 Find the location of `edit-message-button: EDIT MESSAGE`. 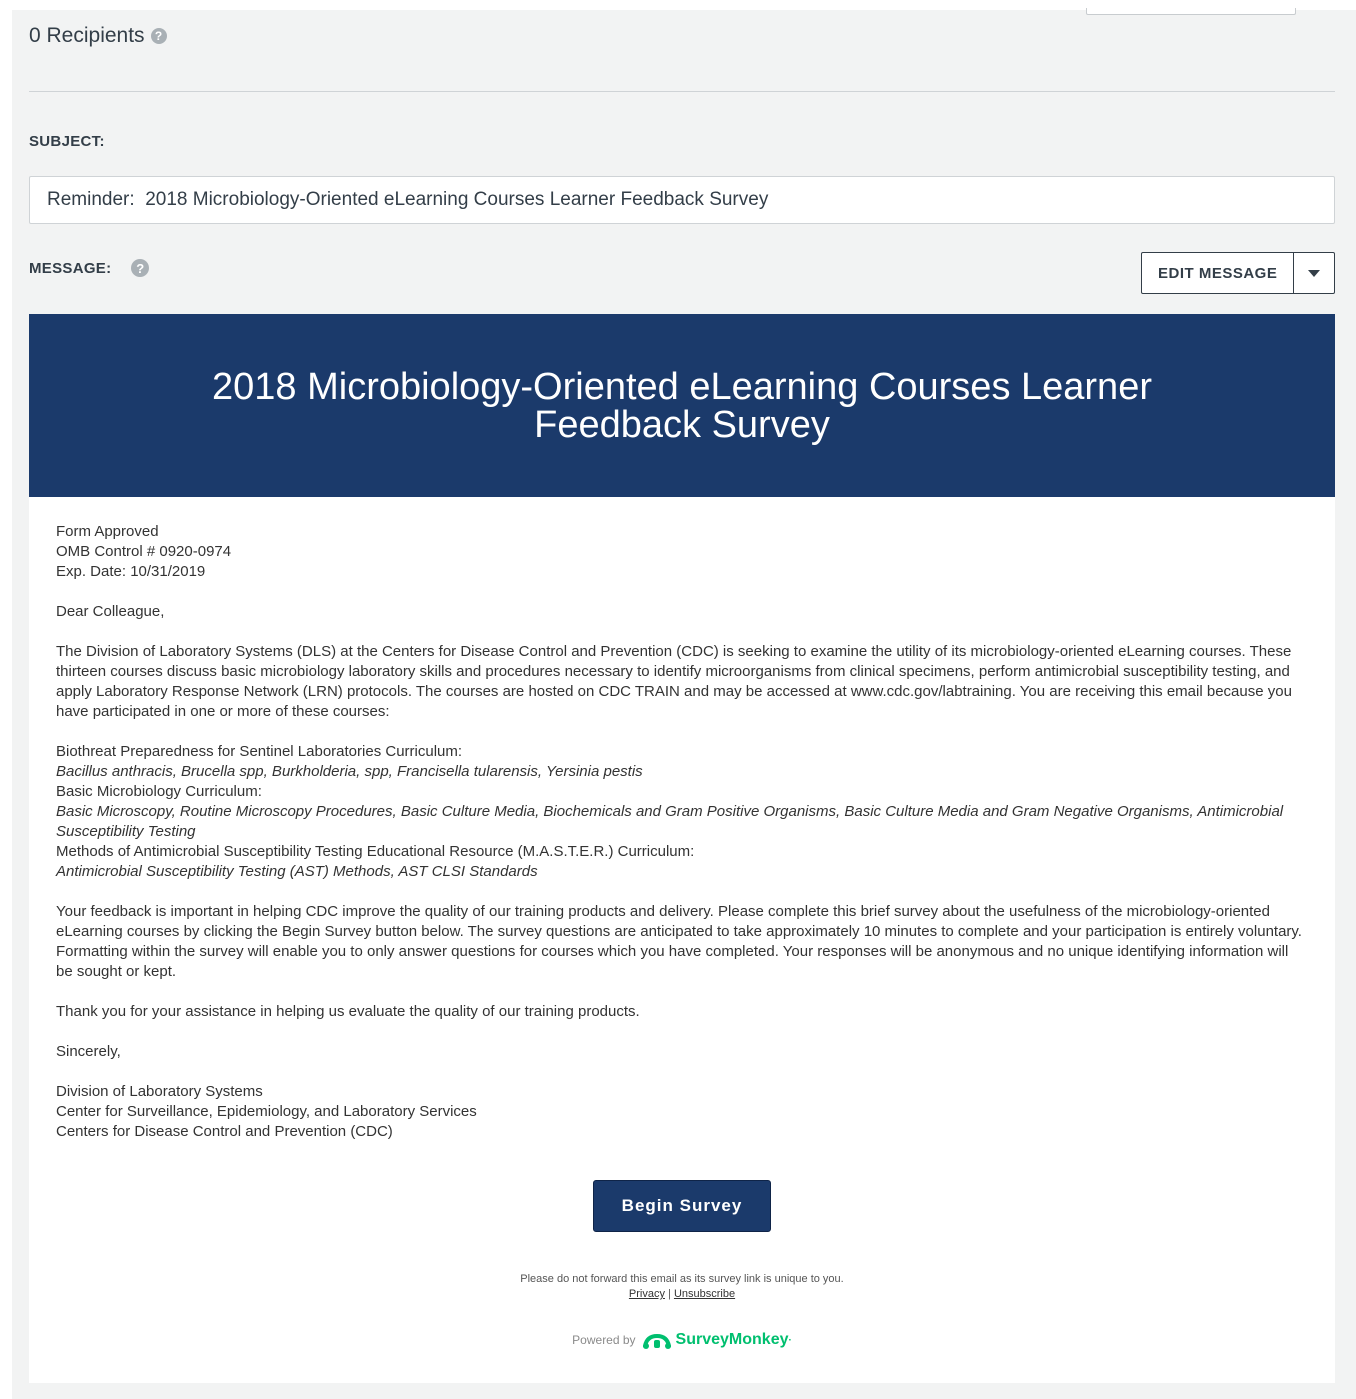

edit-message-button: EDIT MESSAGE is located at coordinates (1218, 273).